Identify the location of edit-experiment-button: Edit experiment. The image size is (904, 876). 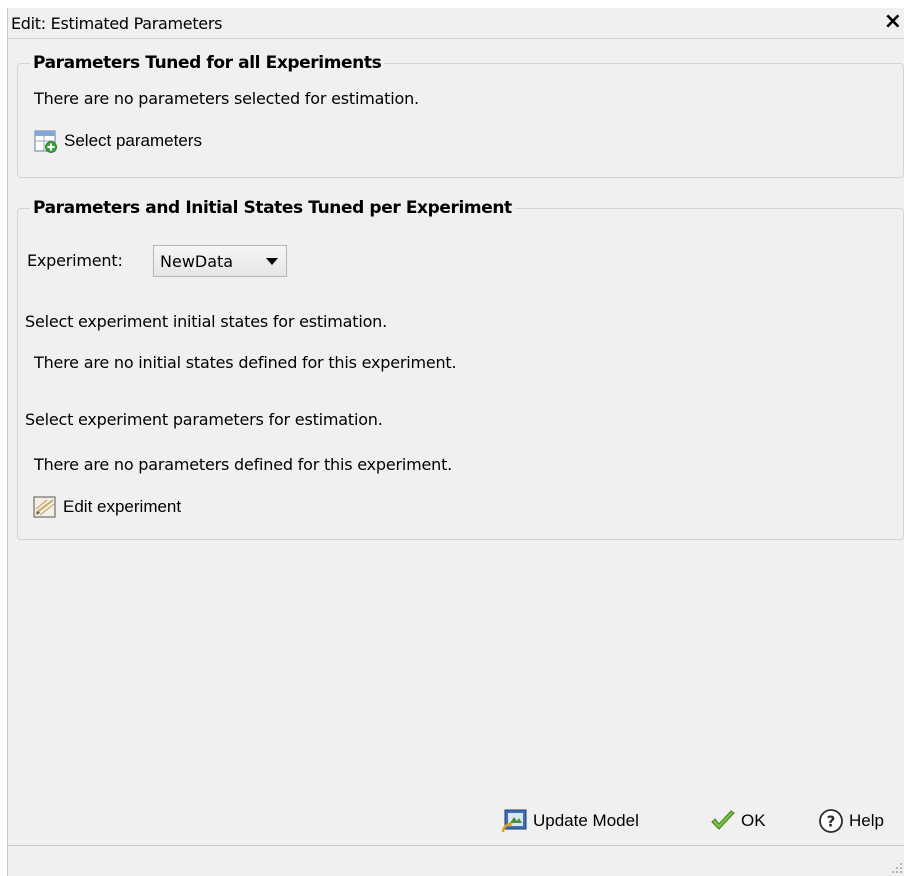
(107, 507).